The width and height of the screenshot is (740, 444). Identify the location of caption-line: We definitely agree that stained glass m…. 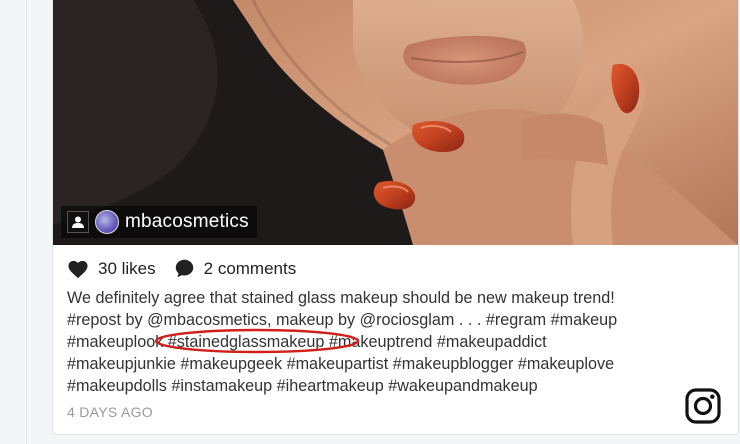
(341, 298).